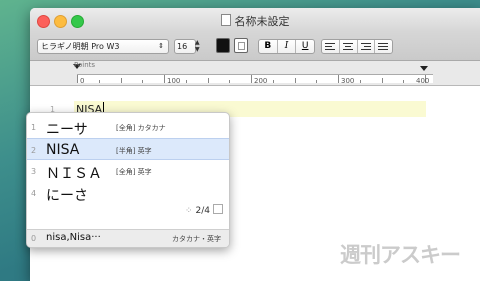 The image size is (480, 281). What do you see at coordinates (262, 21) in the screenshot?
I see `window-title-text: 名称未設定` at bounding box center [262, 21].